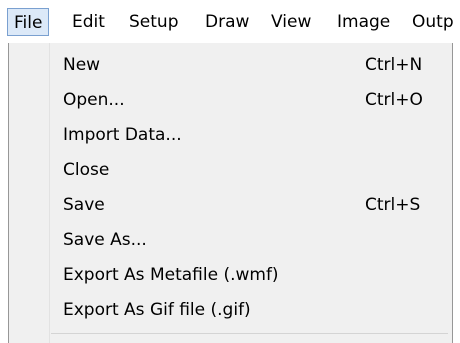 The width and height of the screenshot is (460, 343). I want to click on menu-item-export-gif: Export As Gif file (.gif), so click(230, 310).